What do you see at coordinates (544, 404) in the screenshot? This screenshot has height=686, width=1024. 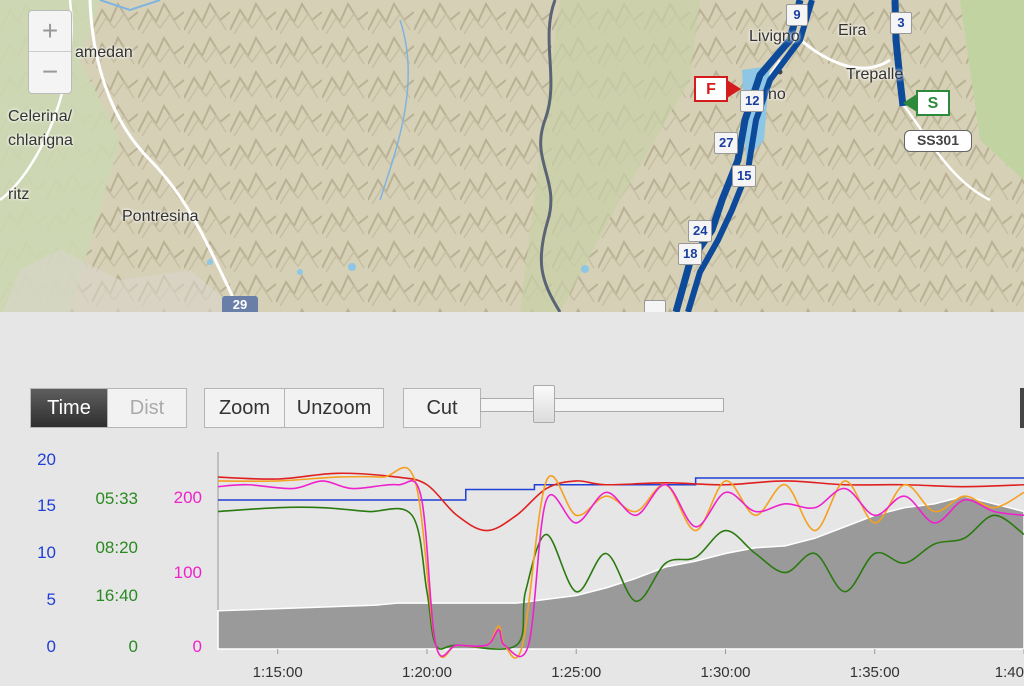 I see `cut-slider-thumb` at bounding box center [544, 404].